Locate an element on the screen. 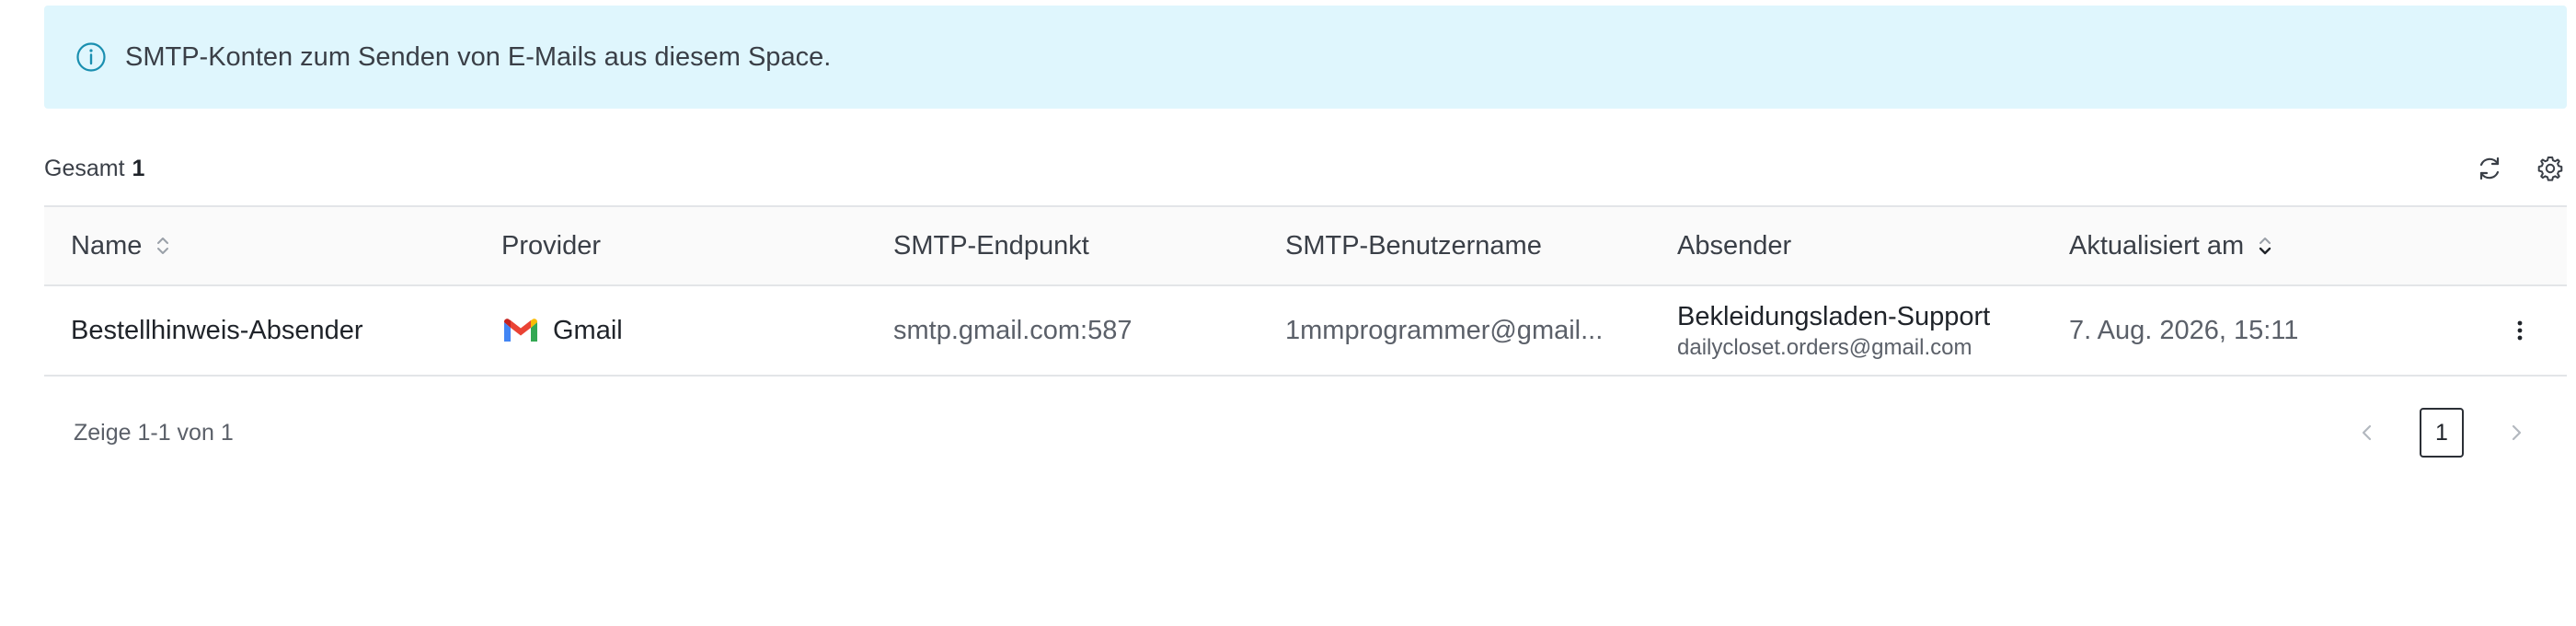 The height and width of the screenshot is (626, 2576). gear-icon is located at coordinates (2550, 168).